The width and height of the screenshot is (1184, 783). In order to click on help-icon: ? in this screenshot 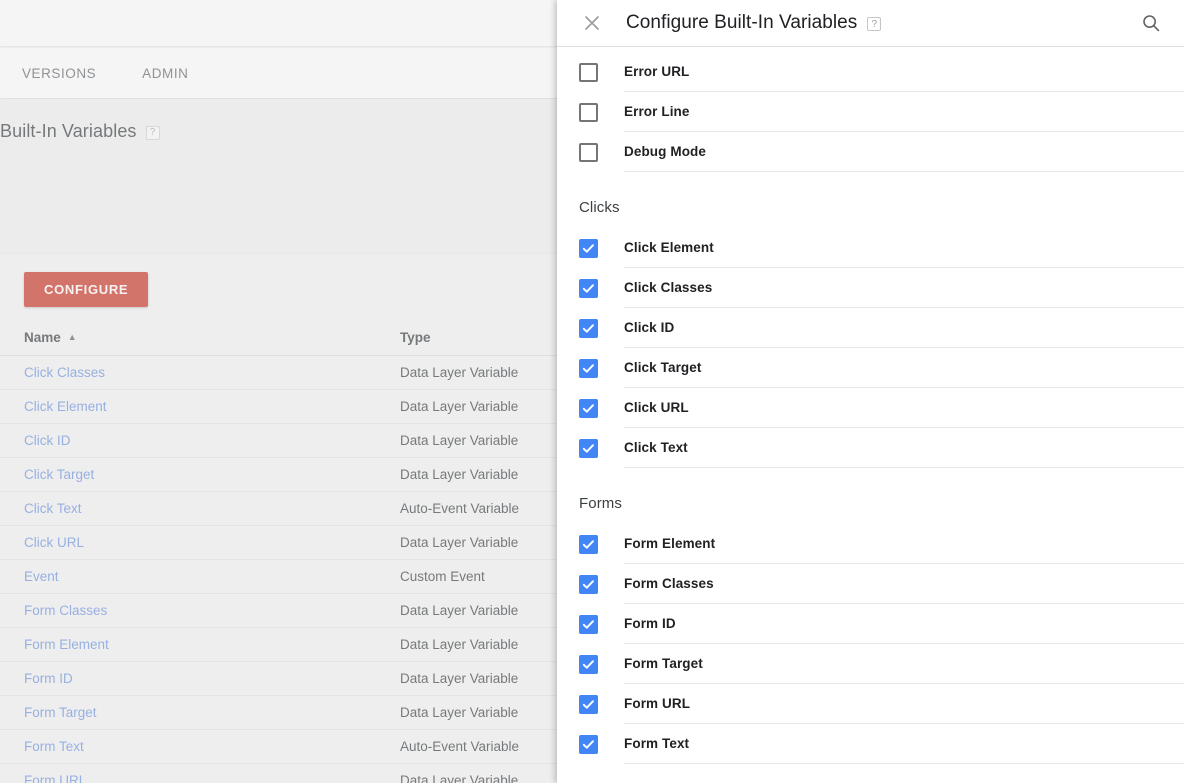, I will do `click(152, 132)`.